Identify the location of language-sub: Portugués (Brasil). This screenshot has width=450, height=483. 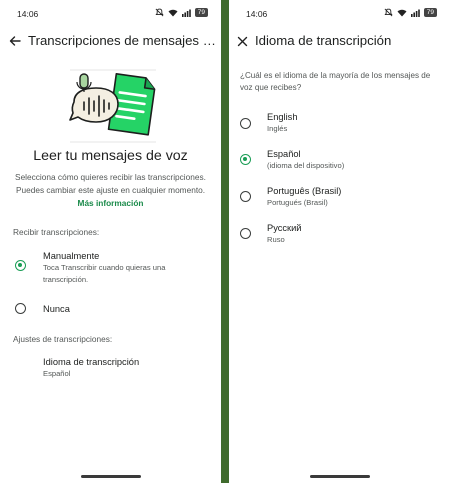
(297, 202).